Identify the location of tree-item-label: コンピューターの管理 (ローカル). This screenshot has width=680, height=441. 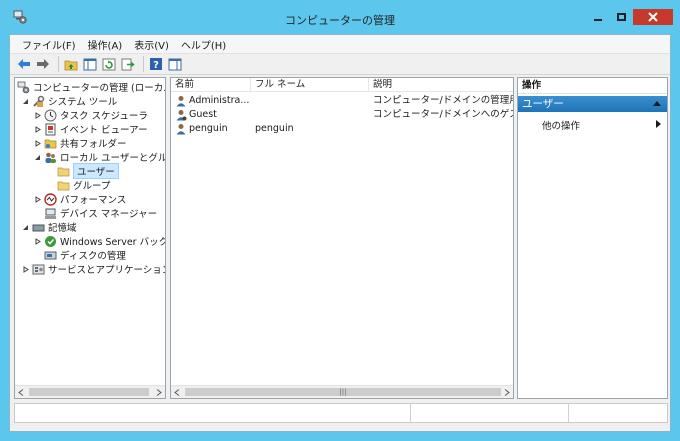
(99, 88).